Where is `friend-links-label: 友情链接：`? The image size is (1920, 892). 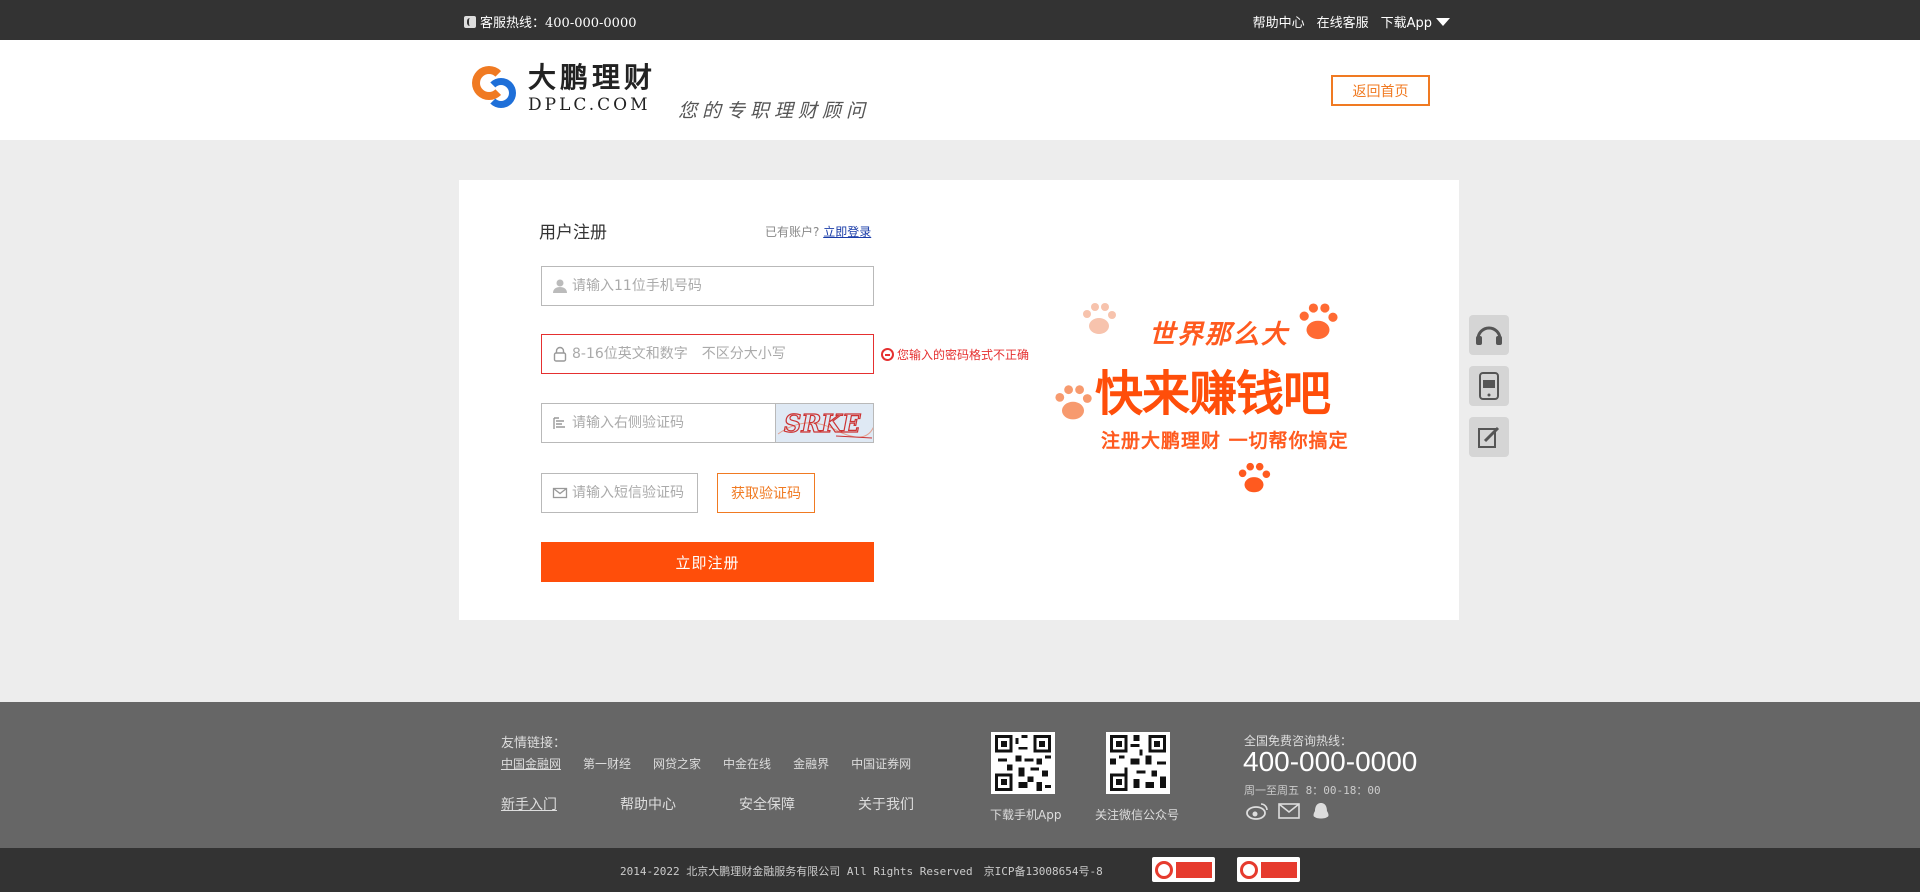
friend-links-label: 友情链接： is located at coordinates (534, 743).